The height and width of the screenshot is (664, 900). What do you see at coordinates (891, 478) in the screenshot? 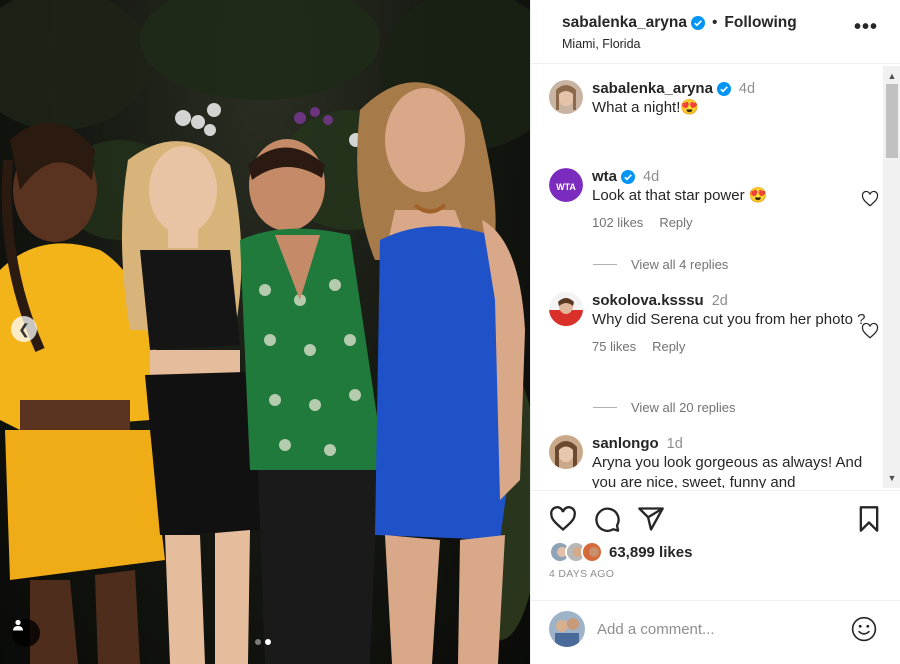
I see `scroll-down-arrow: ▼` at bounding box center [891, 478].